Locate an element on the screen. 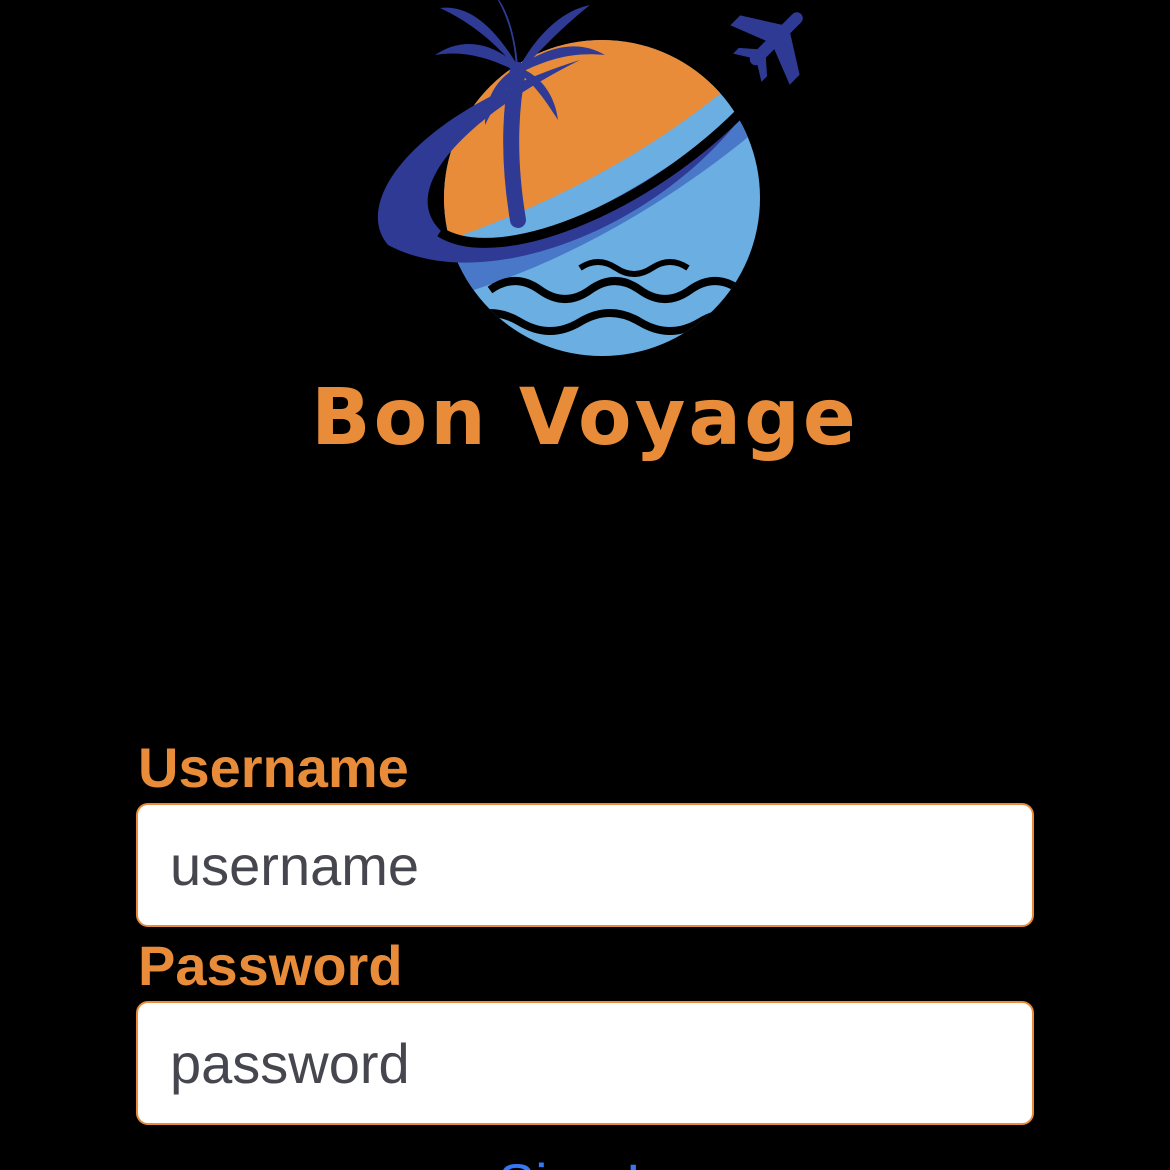 The width and height of the screenshot is (1170, 1170). app-title: Bon Voyage is located at coordinates (585, 418).